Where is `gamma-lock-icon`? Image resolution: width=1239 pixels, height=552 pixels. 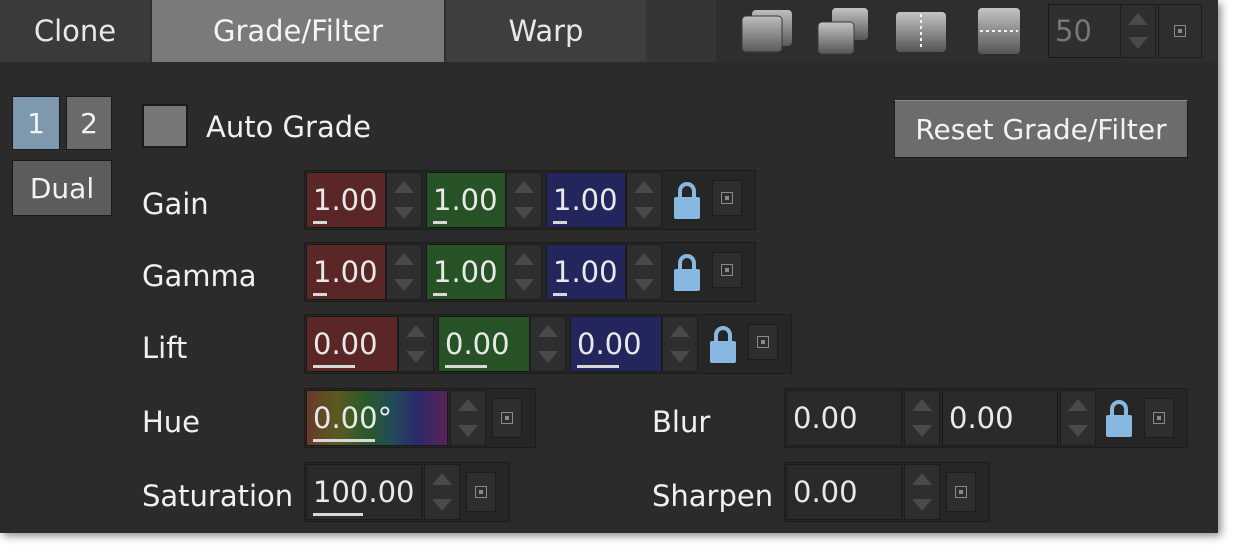 gamma-lock-icon is located at coordinates (687, 272).